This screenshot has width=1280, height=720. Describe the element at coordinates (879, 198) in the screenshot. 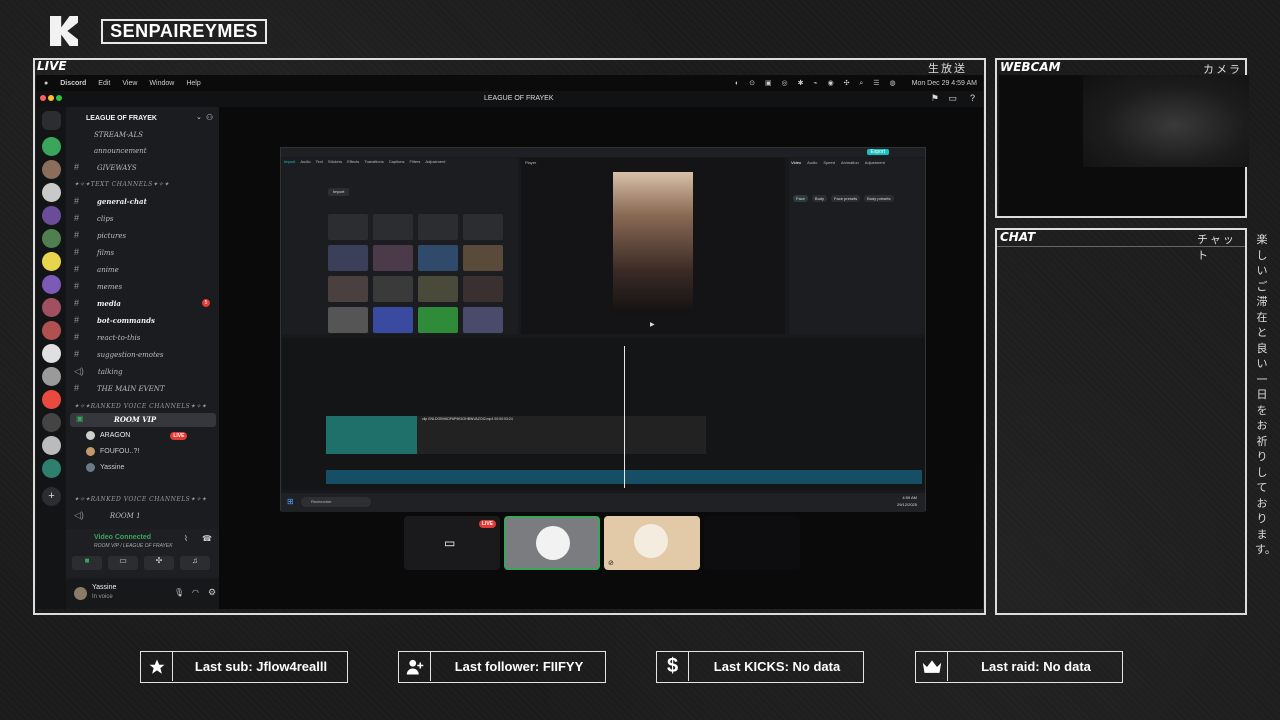

I see `chip-body-presets: Body presets` at that location.